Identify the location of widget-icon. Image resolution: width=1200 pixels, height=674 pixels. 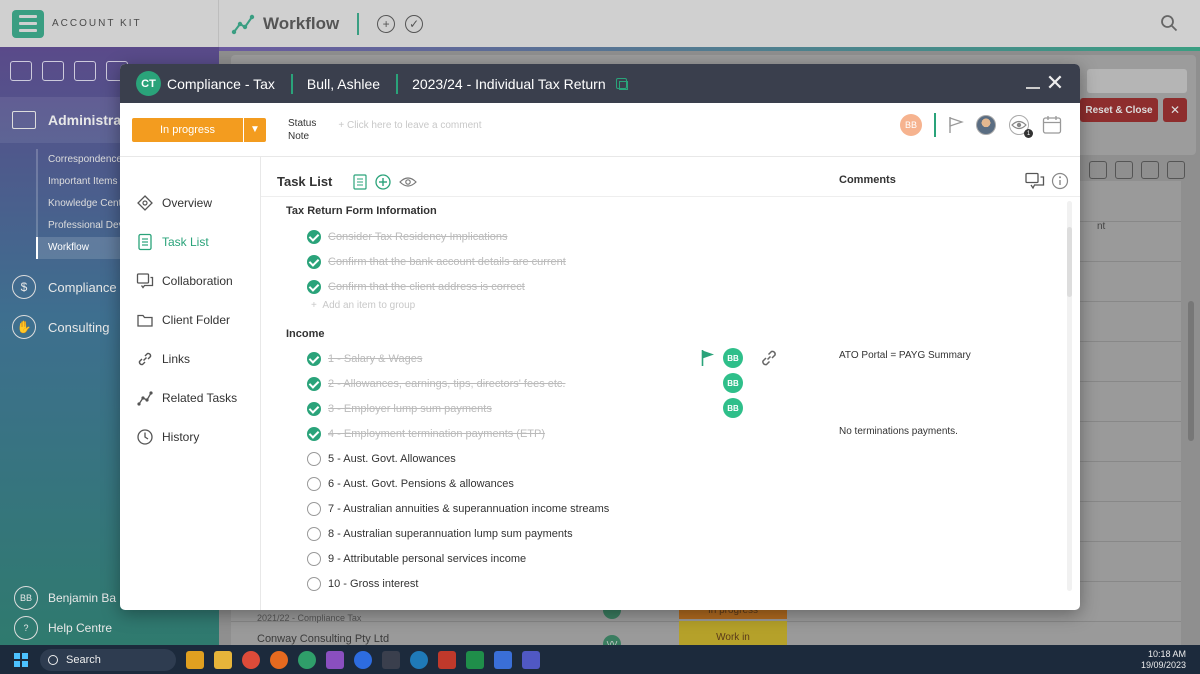
(195, 659).